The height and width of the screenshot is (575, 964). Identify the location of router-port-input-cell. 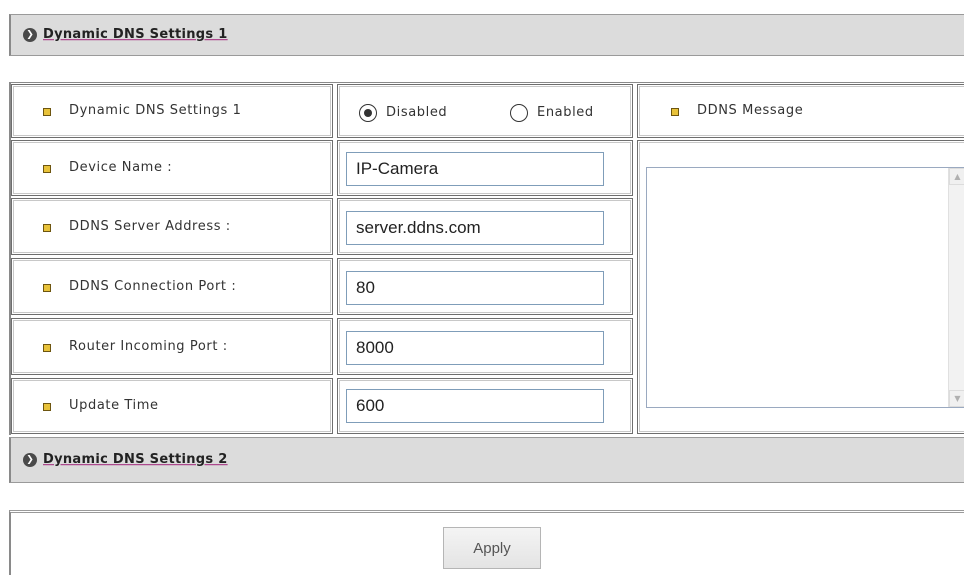
(485, 346).